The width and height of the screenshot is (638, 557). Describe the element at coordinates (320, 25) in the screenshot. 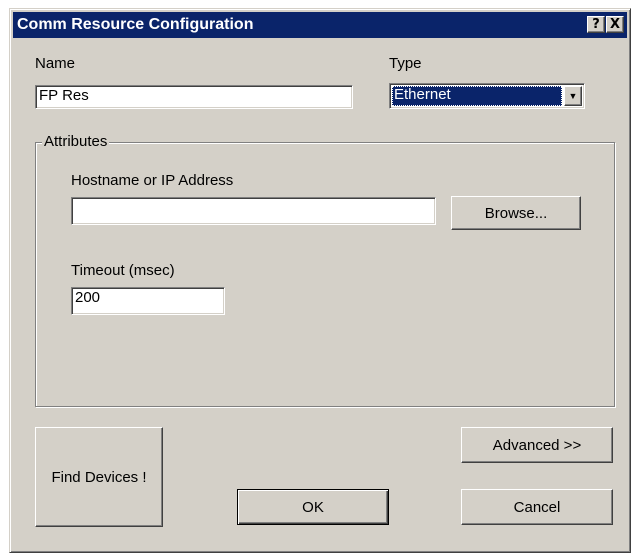

I see `title-bar: Comm Resource Configuration ? X` at that location.